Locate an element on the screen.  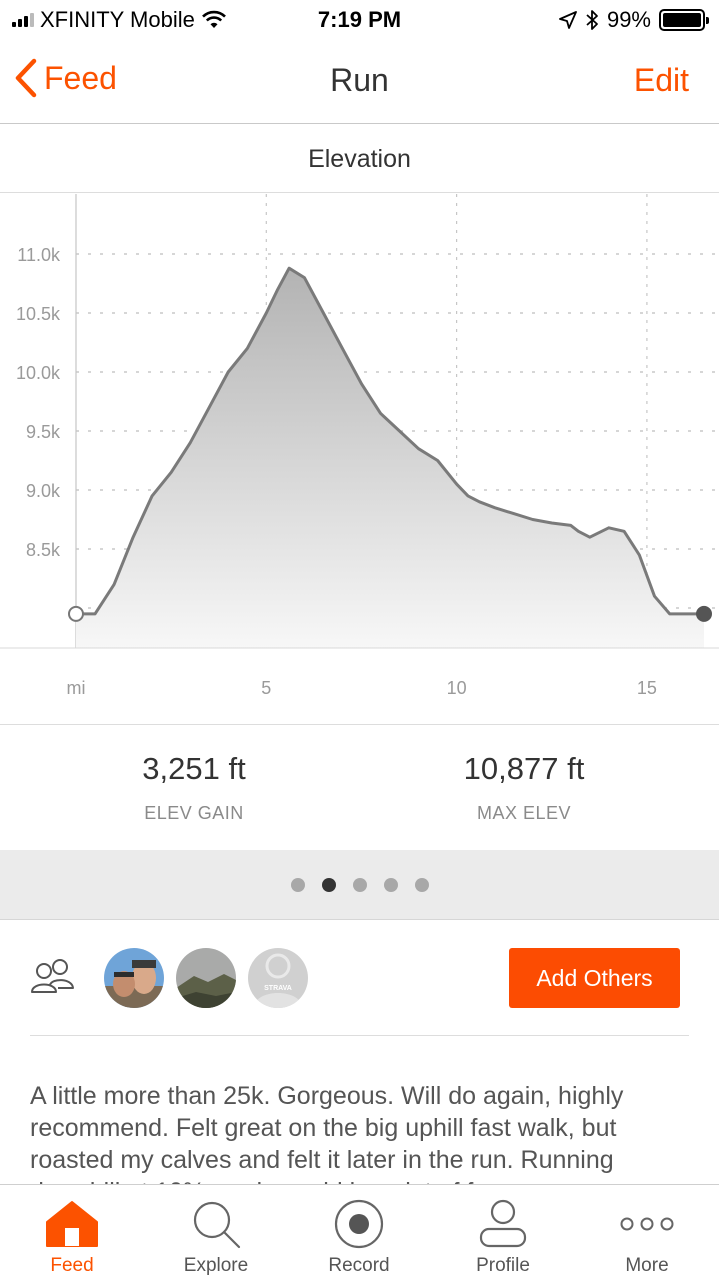
page-title: Run is located at coordinates (359, 80).